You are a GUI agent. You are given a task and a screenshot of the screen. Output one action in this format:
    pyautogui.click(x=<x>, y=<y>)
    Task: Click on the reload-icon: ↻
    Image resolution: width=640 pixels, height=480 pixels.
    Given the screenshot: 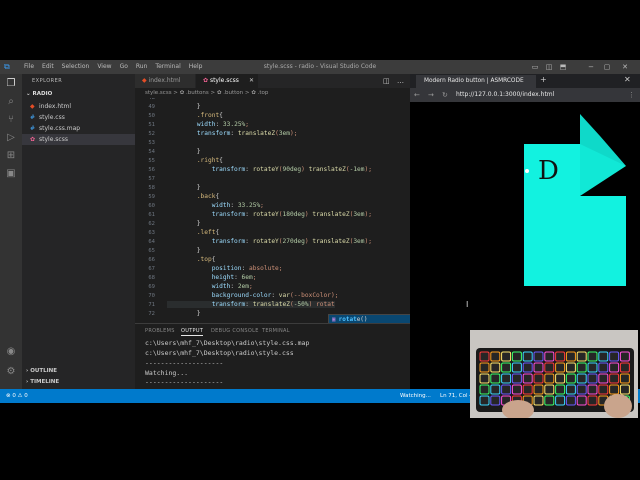 What is the action you would take?
    pyautogui.click(x=445, y=95)
    